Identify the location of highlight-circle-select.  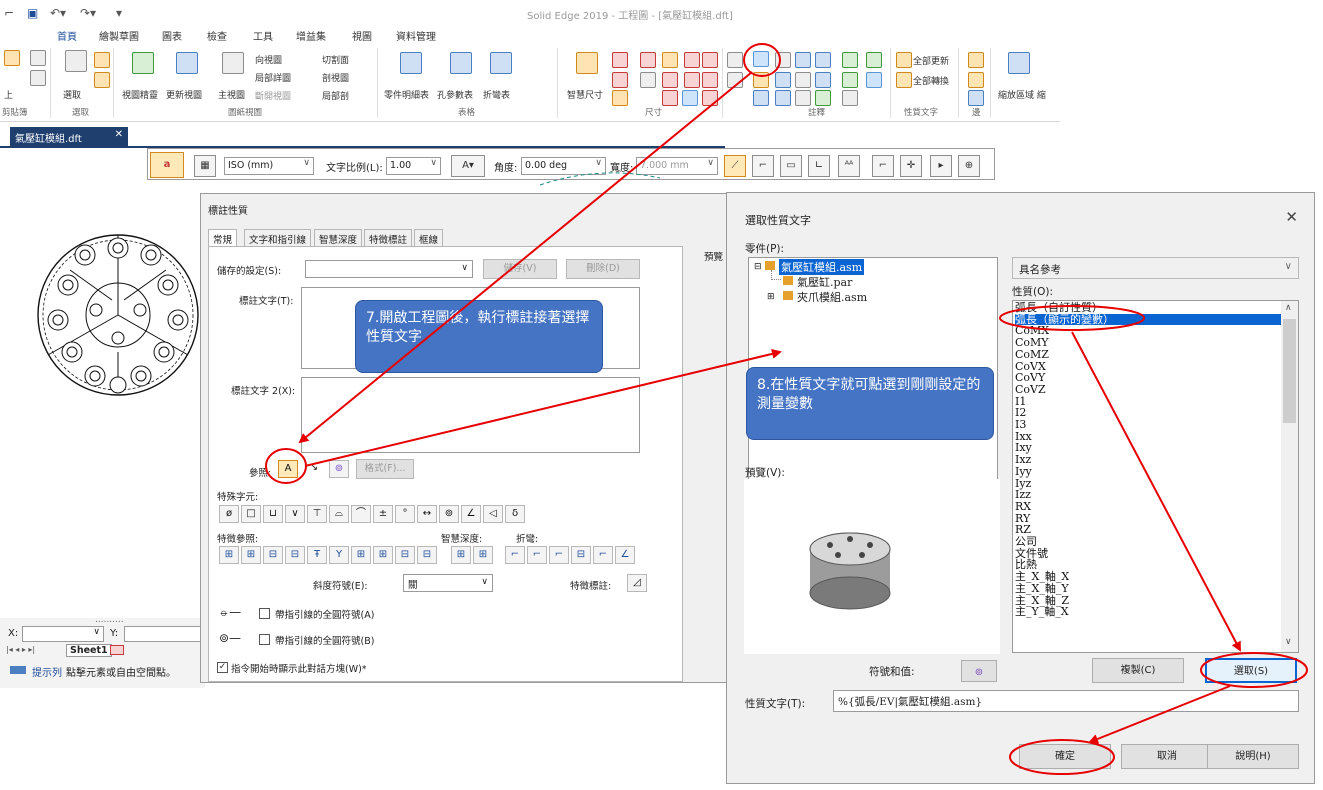
(1254, 670).